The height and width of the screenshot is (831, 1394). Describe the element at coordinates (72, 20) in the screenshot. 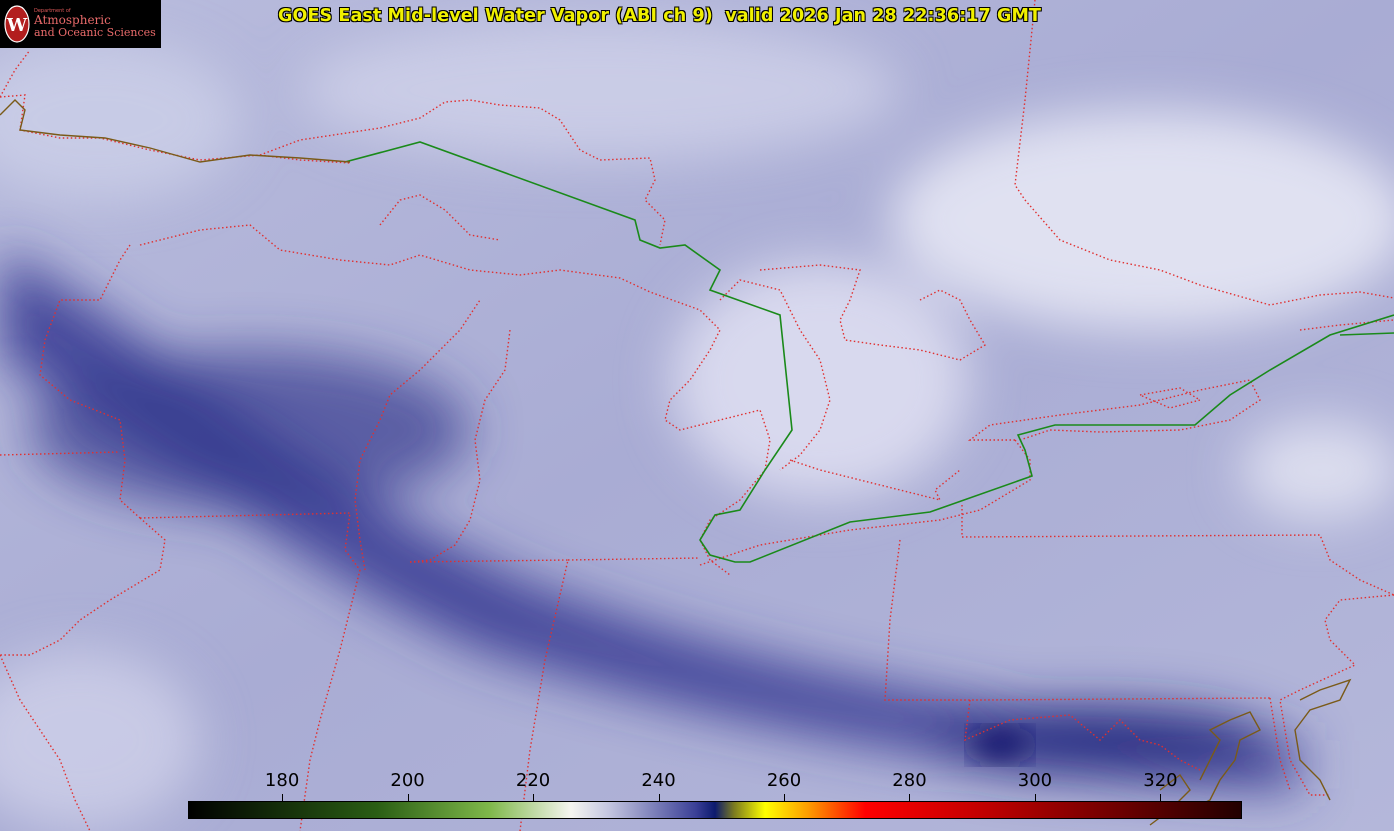

I see `logo-line-1: Atmospheric` at that location.